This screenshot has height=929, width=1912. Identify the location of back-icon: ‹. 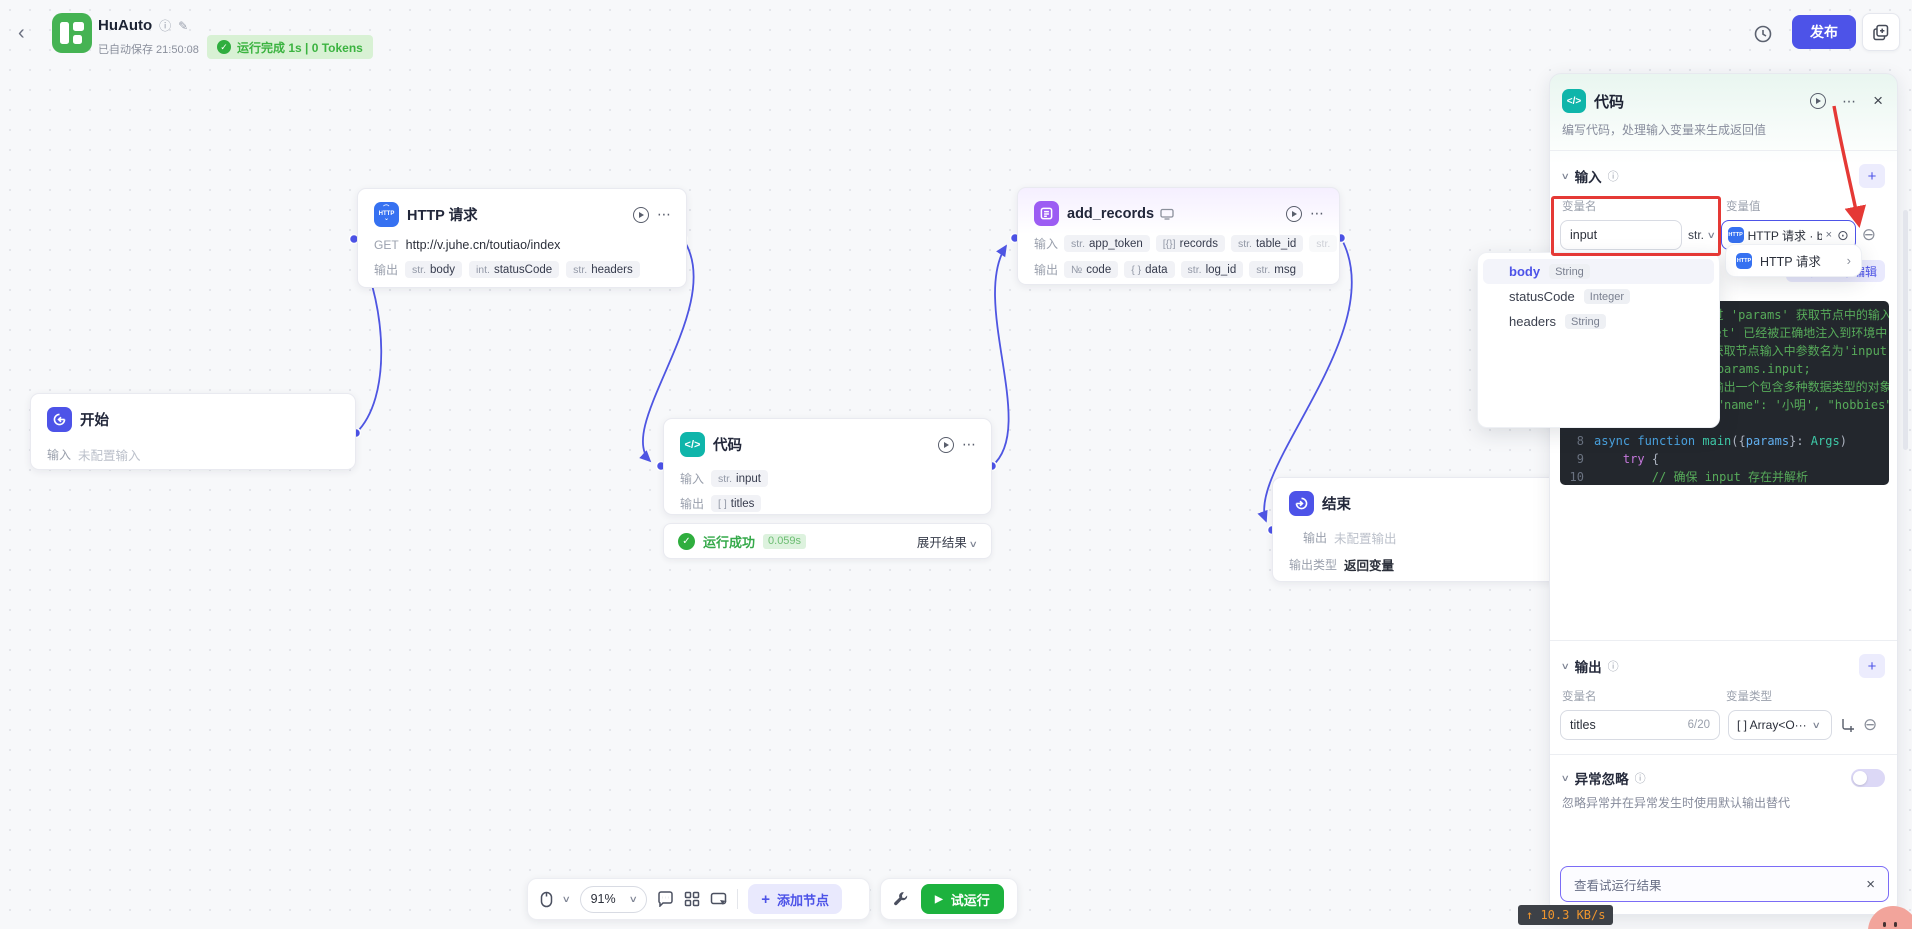
(21, 33).